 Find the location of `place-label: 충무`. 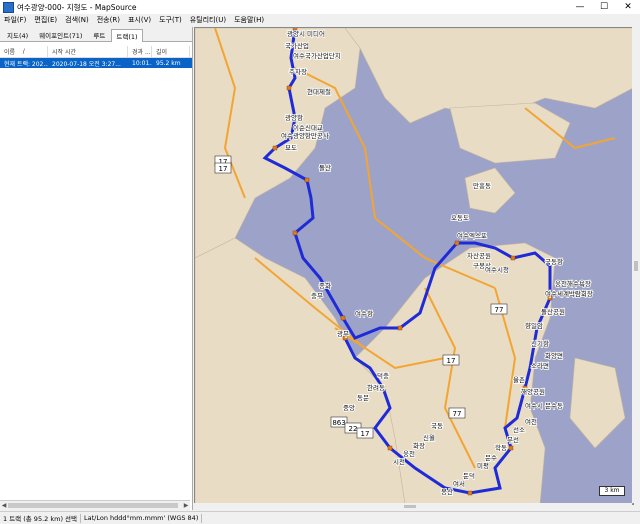

place-label: 충무 is located at coordinates (317, 295).